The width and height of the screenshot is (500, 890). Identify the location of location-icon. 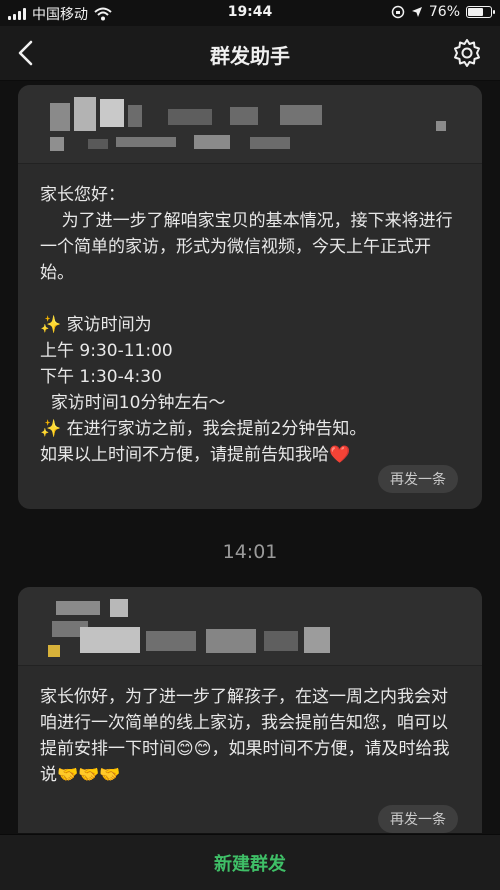
(416, 12).